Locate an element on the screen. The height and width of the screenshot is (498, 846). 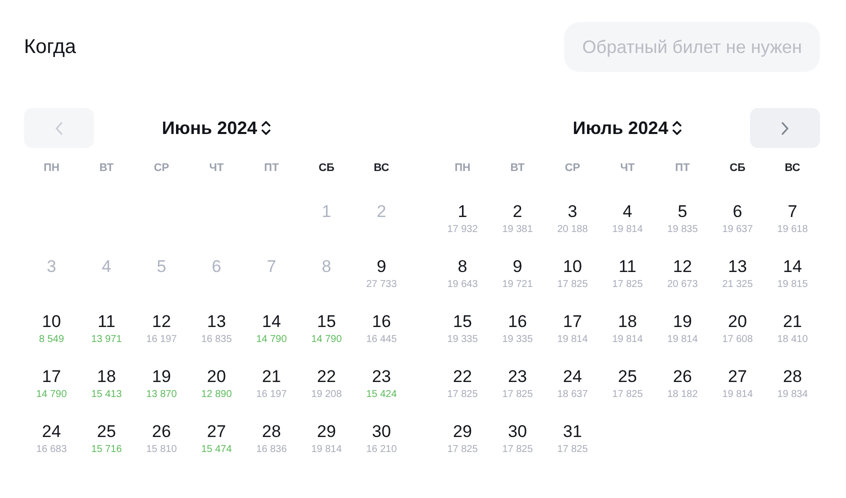
calendar-day: 22 17 825 is located at coordinates (462, 390).